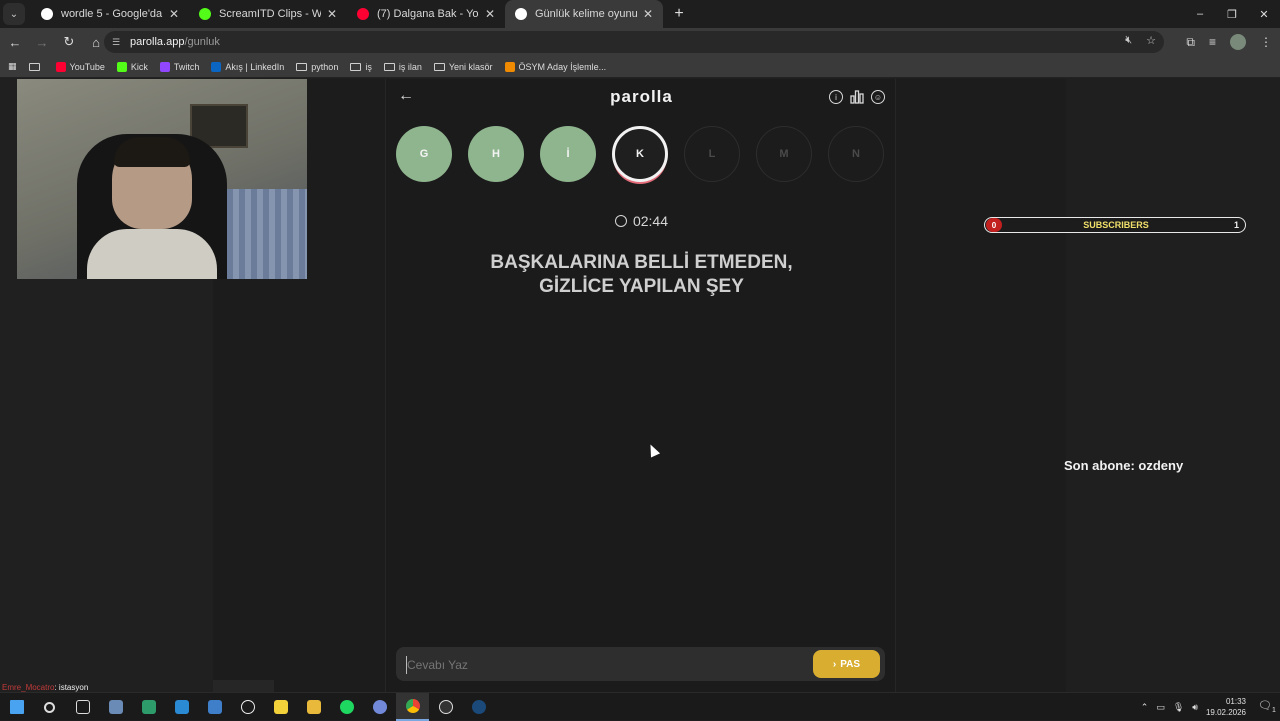 The height and width of the screenshot is (721, 1280). I want to click on tab-title: wordle 5 - Google'da Ara, so click(112, 14).